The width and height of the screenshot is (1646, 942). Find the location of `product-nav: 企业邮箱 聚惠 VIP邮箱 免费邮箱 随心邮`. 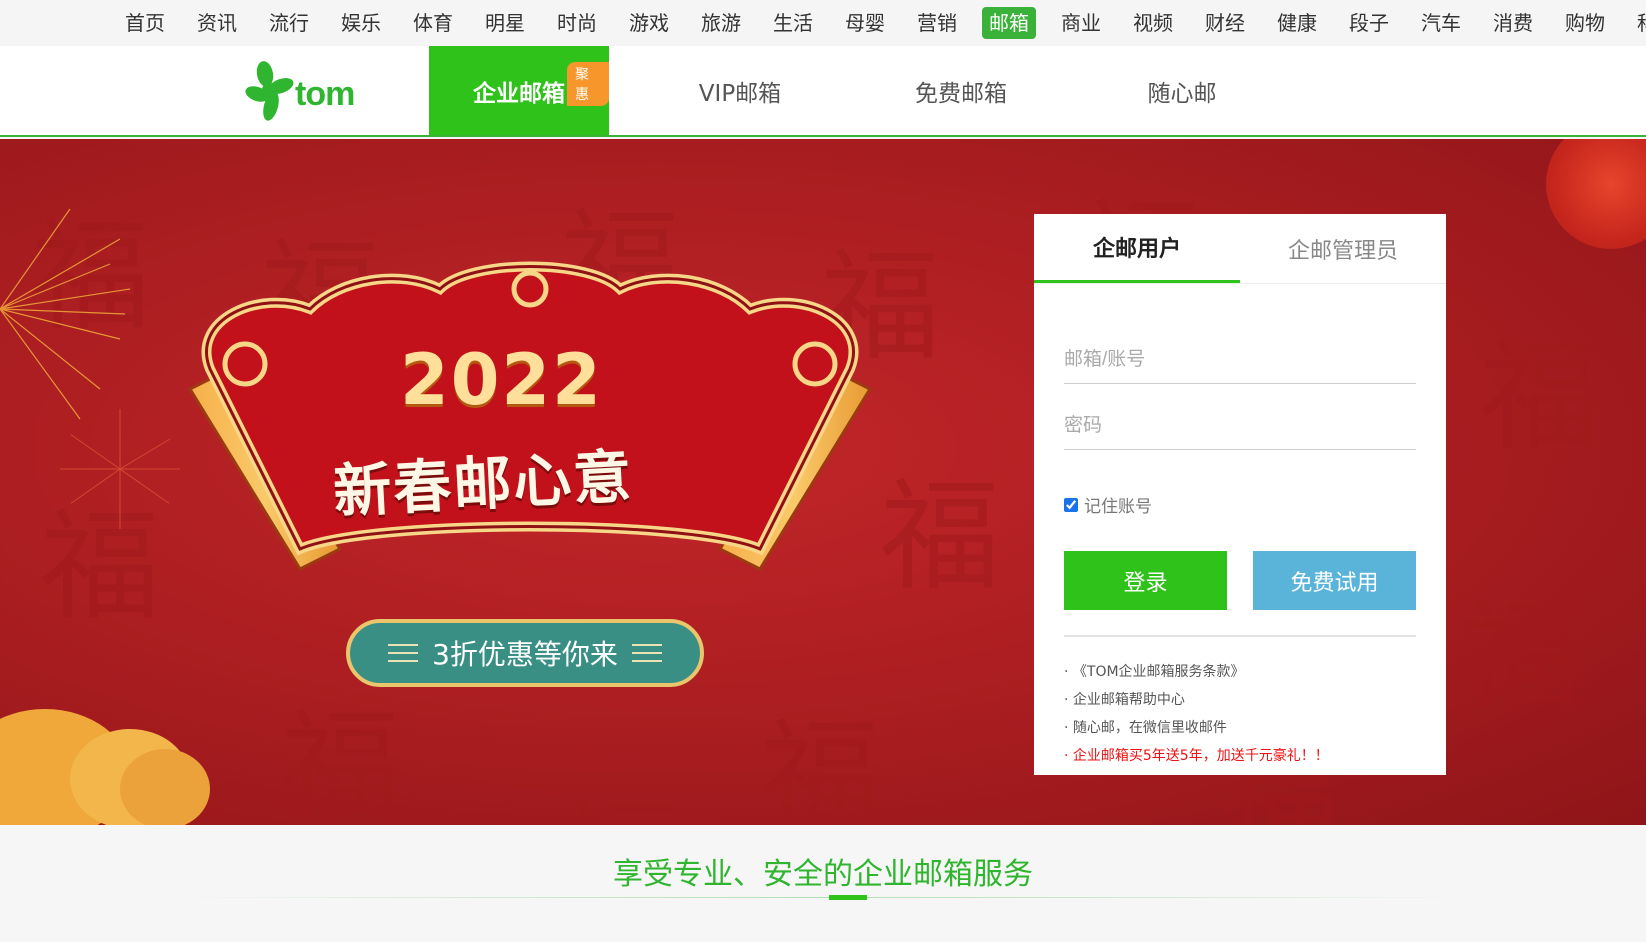

product-nav: 企业邮箱 聚惠 VIP邮箱 免费邮箱 随心邮 is located at coordinates (871, 90).